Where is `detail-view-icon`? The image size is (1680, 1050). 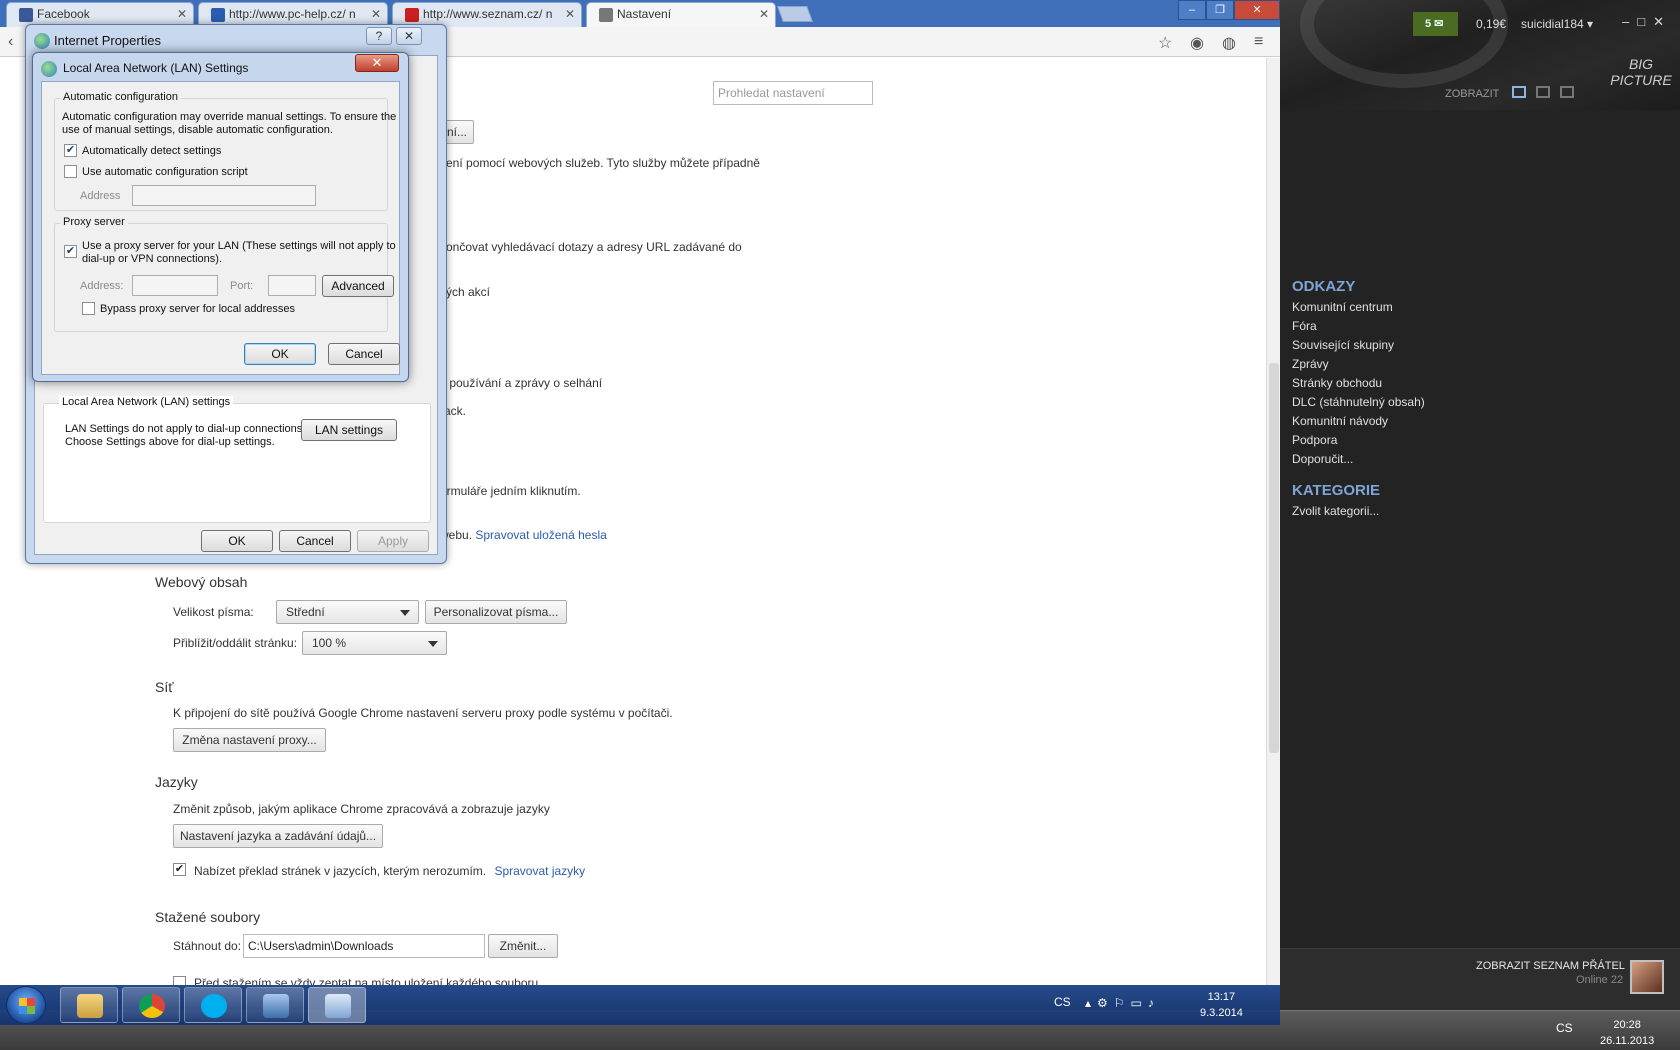
detail-view-icon is located at coordinates (1519, 92).